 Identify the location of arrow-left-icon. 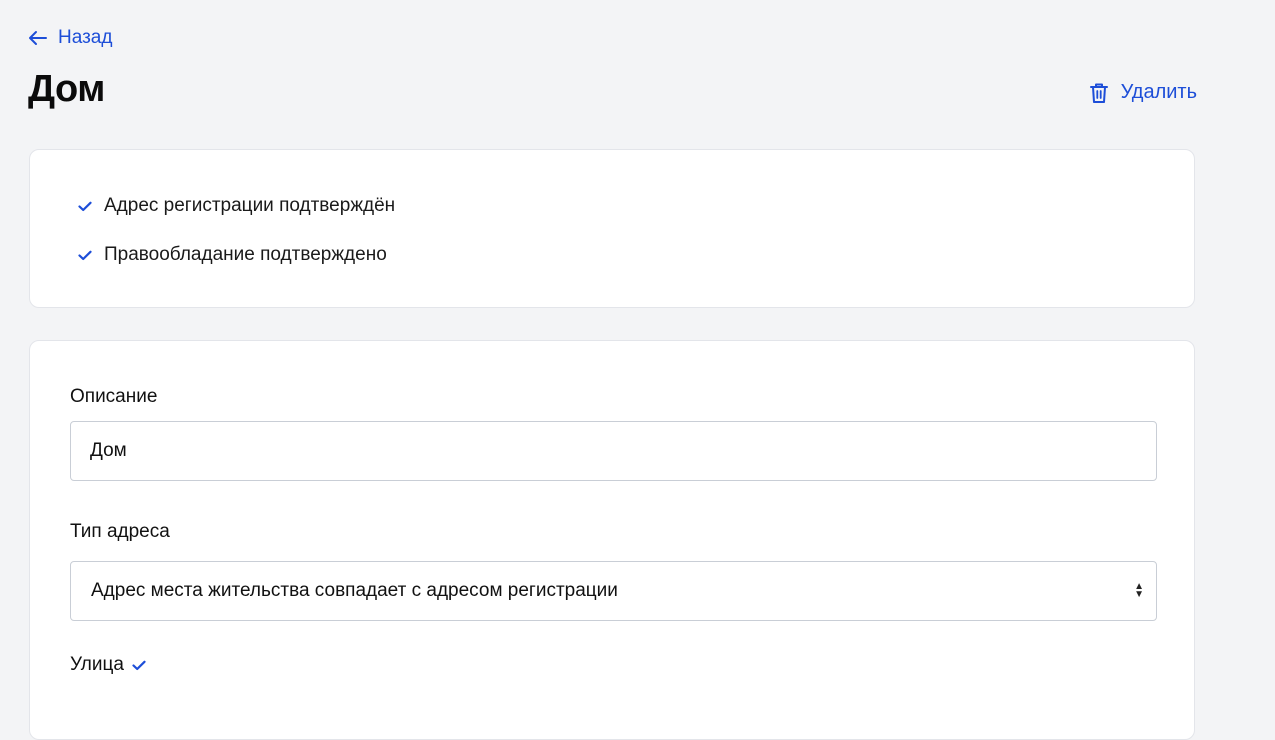
(38, 38).